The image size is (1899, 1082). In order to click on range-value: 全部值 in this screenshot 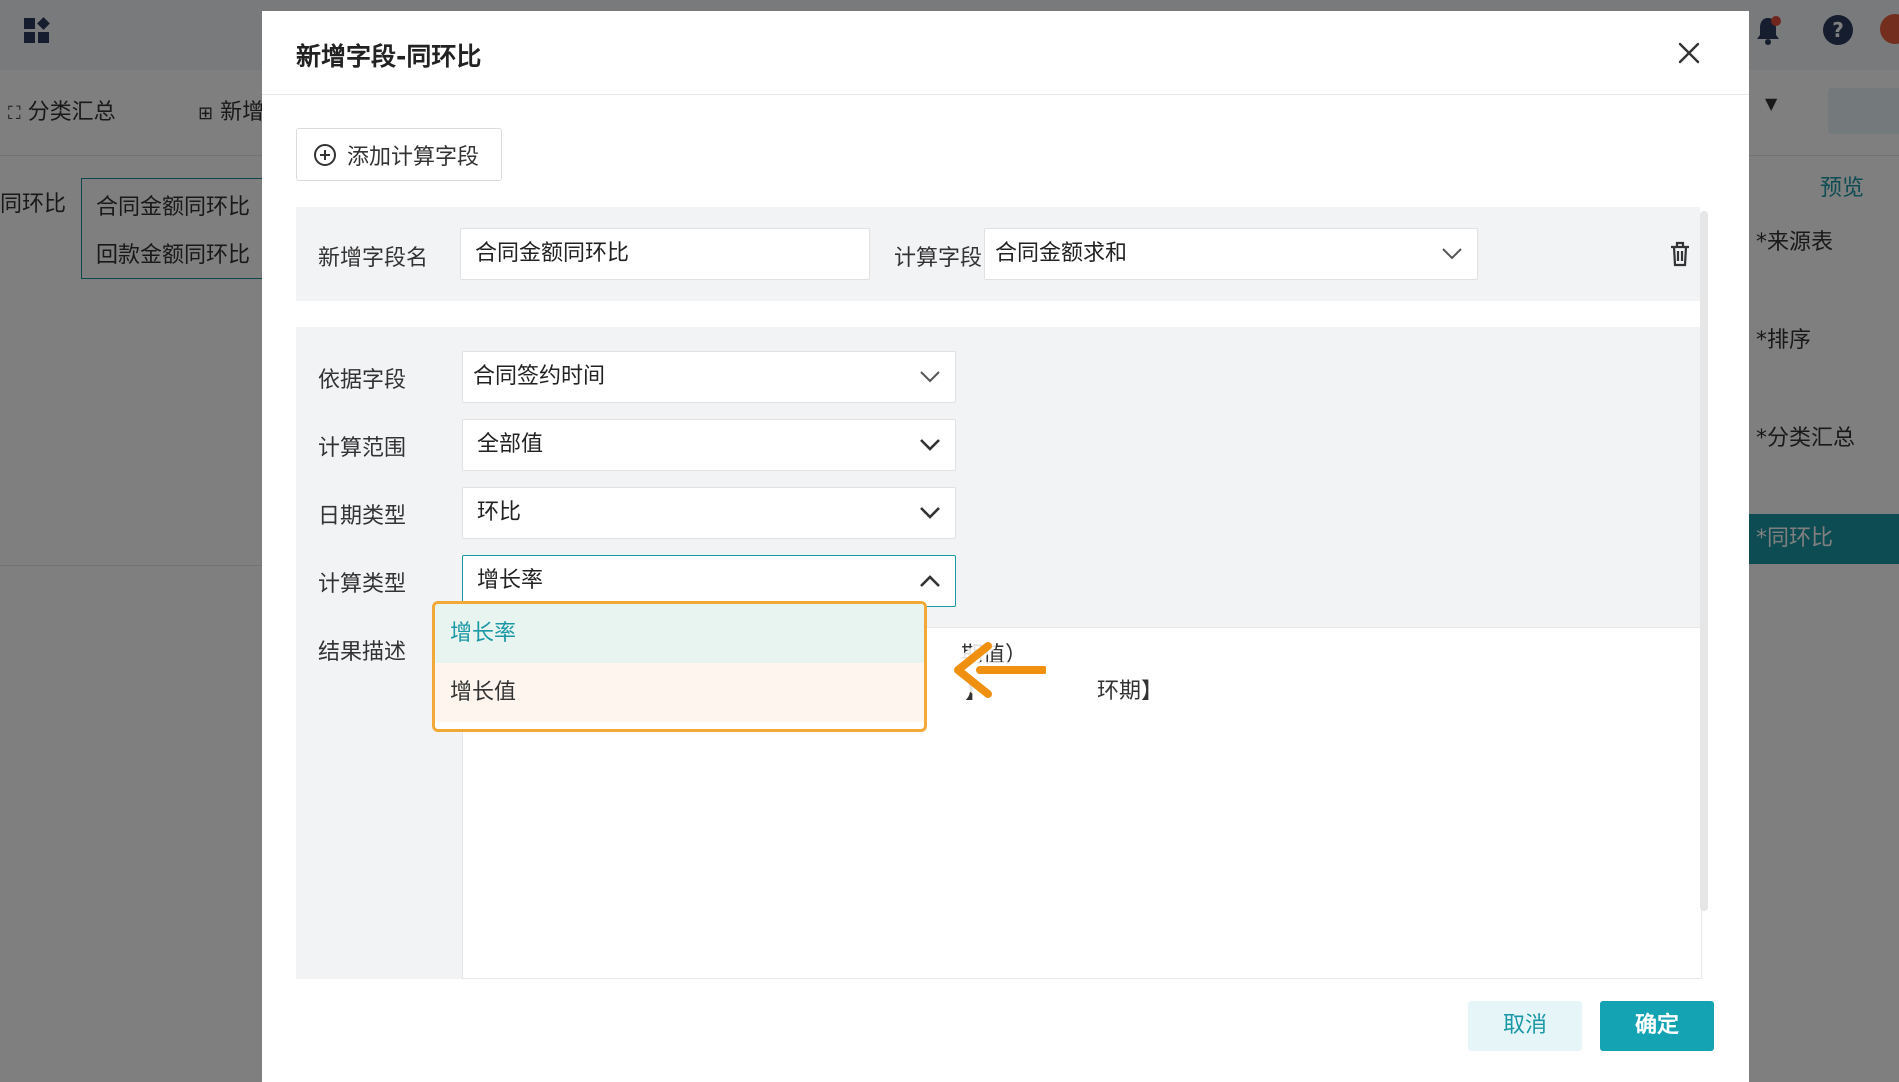, I will do `click(510, 444)`.